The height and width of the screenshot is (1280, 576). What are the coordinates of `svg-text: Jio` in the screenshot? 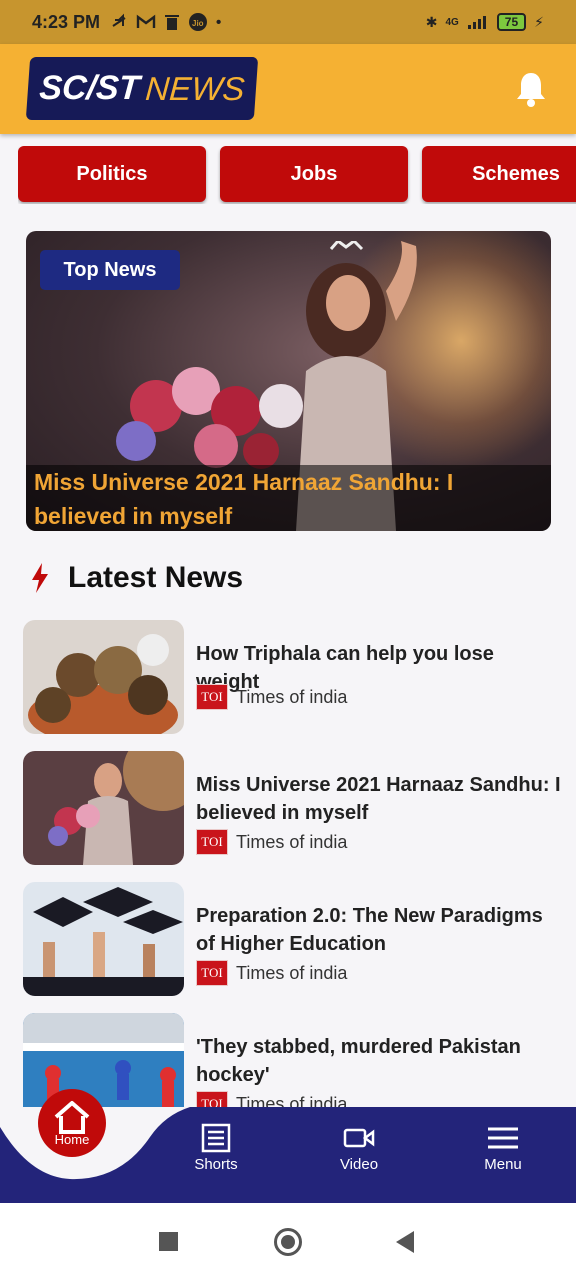 It's located at (198, 23).